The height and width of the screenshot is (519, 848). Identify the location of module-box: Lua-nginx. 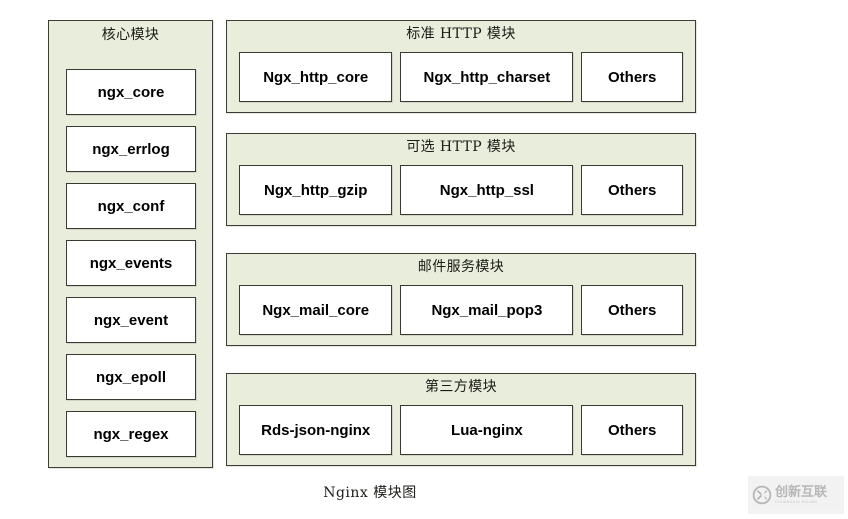
(487, 430).